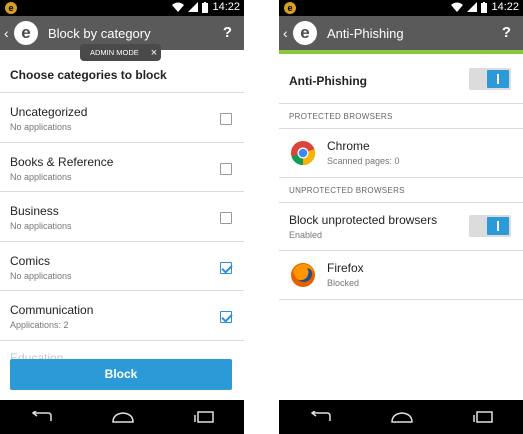 The width and height of the screenshot is (523, 434). What do you see at coordinates (39, 325) in the screenshot?
I see `category-sub: Applications: 2` at bounding box center [39, 325].